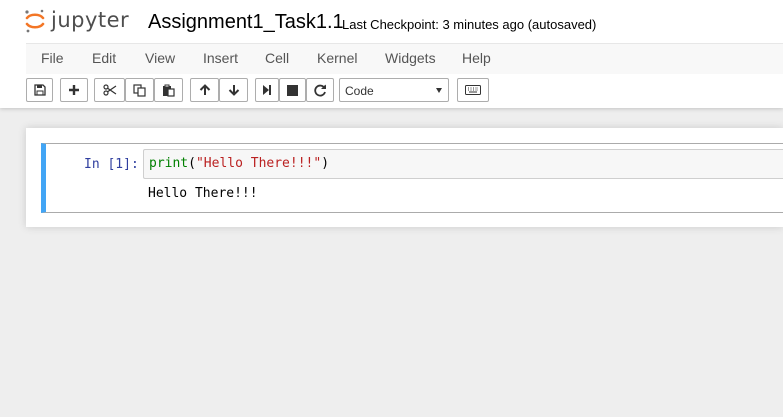 This screenshot has height=417, width=783. I want to click on jupyter-logo-icon, so click(35, 21).